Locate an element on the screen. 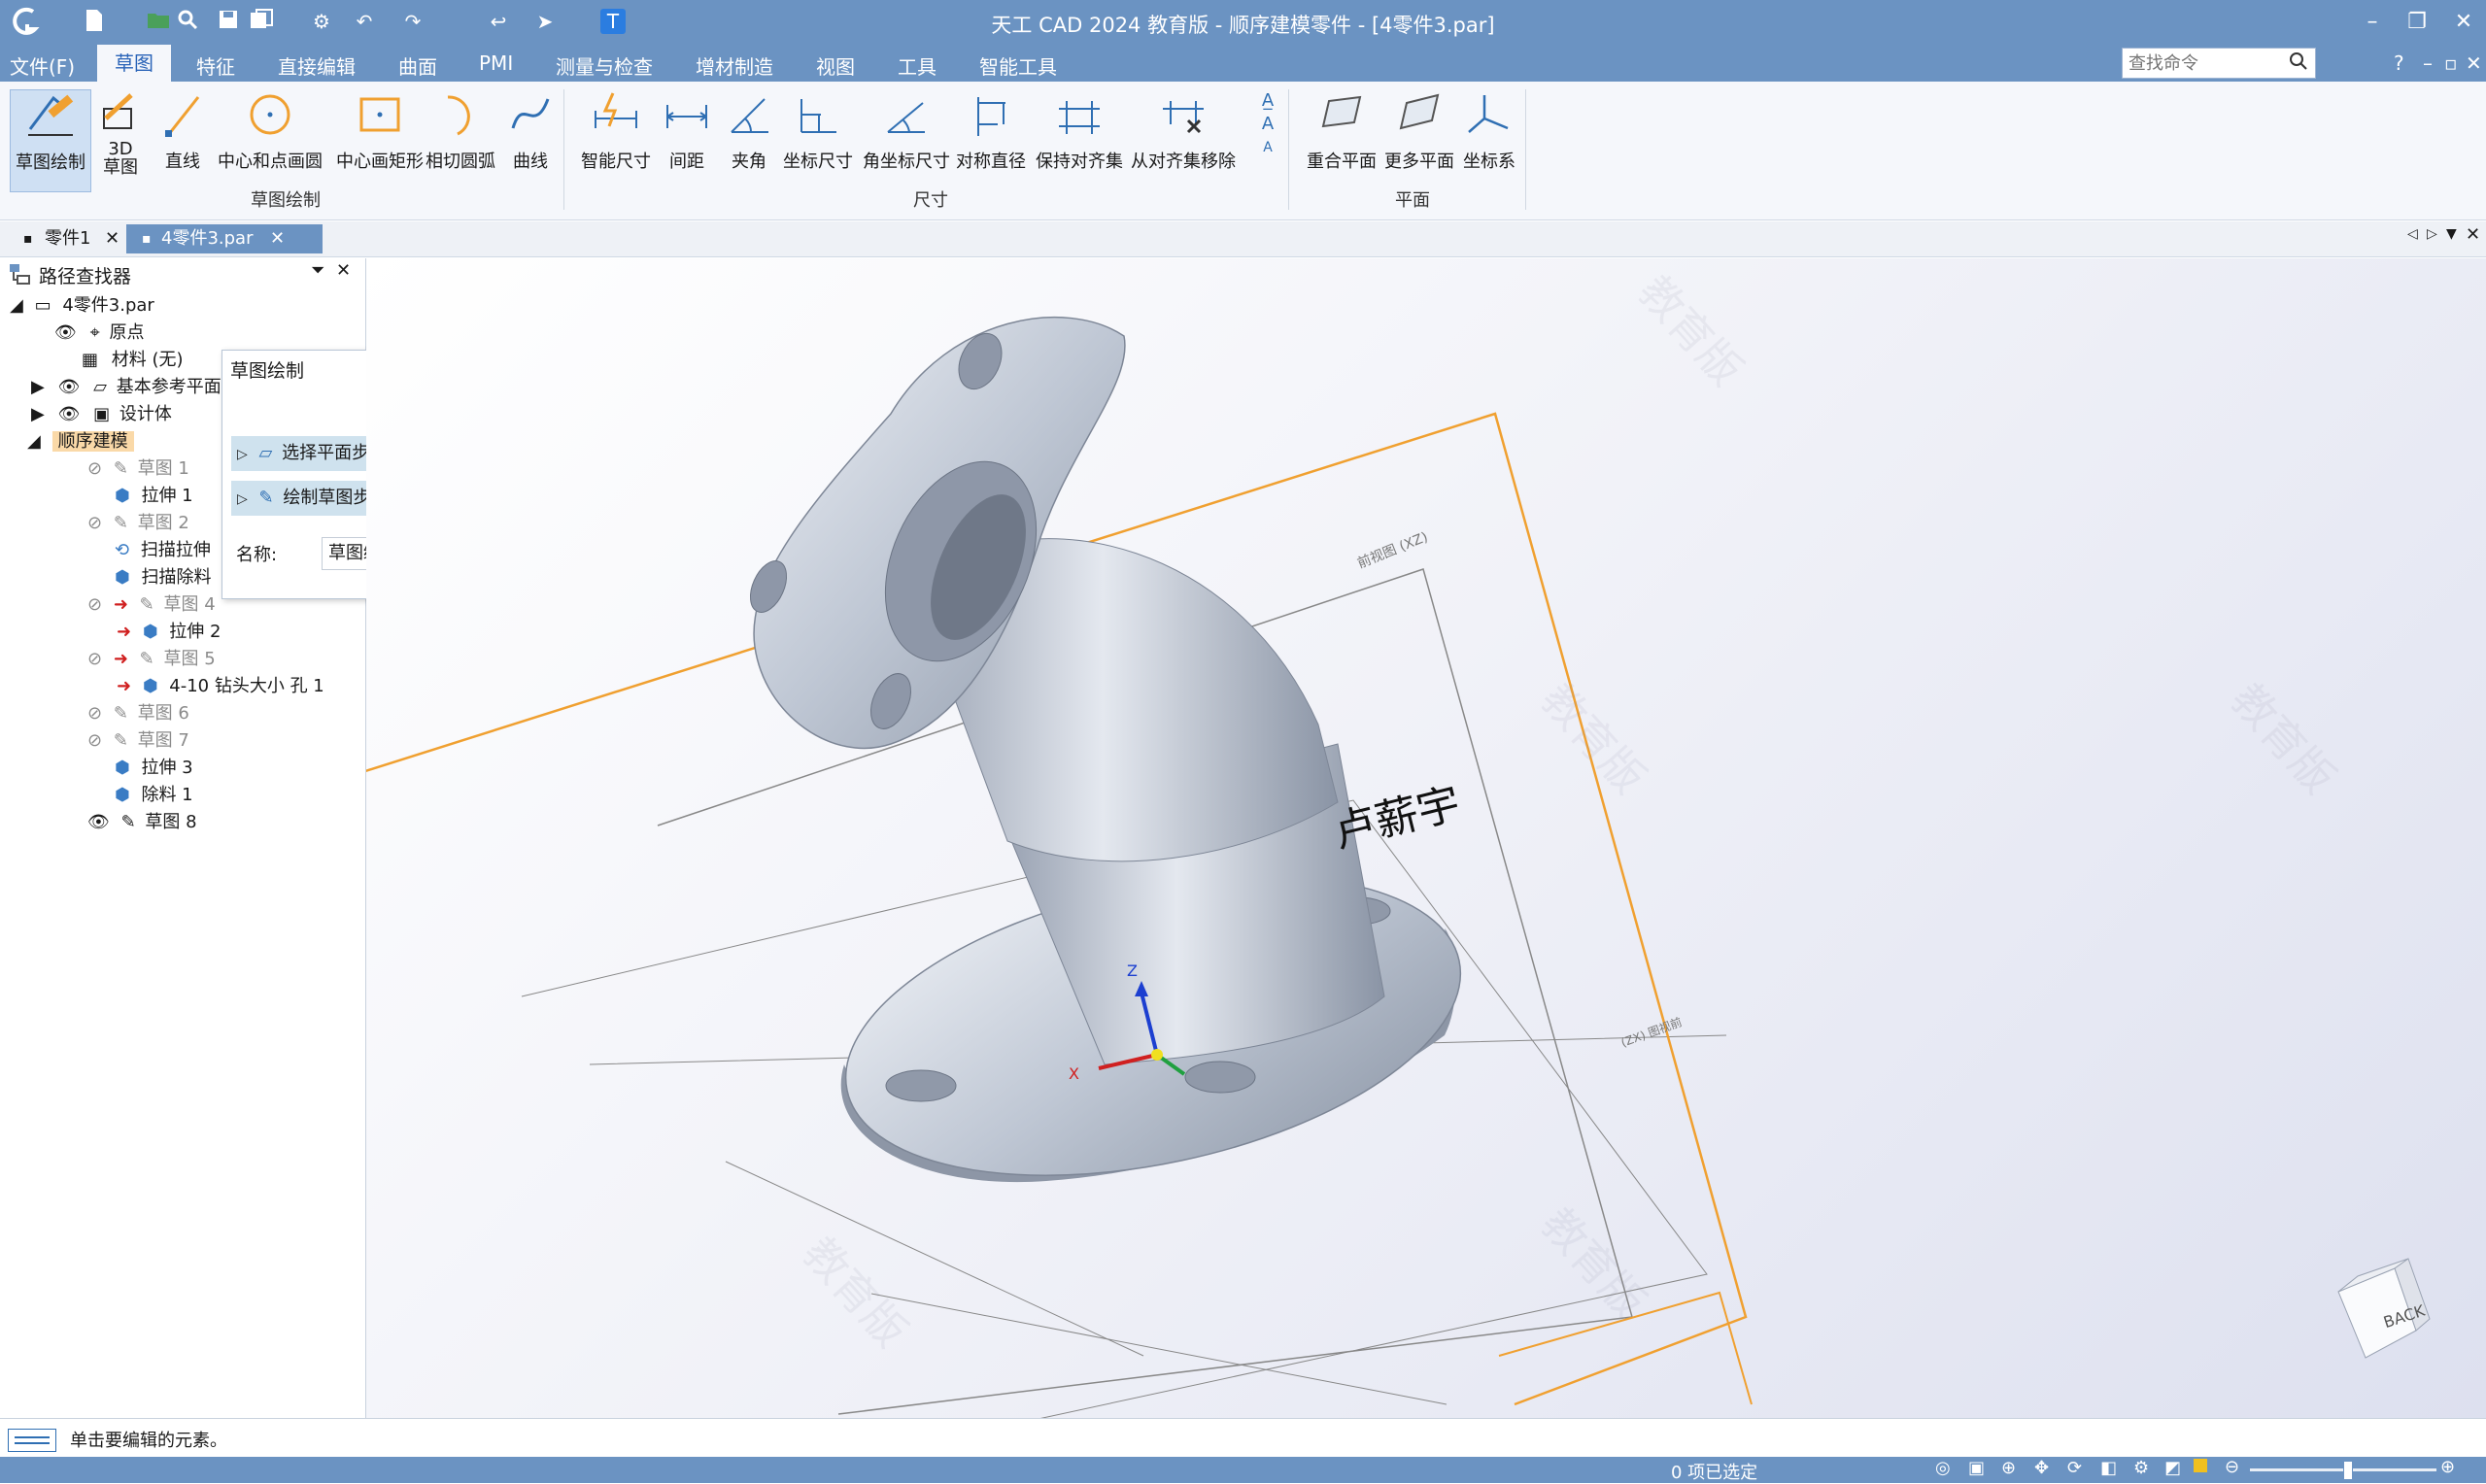 The image size is (2486, 1484). tree-node-sketch1: ⊘ ✎ 草图 1 is located at coordinates (138, 469).